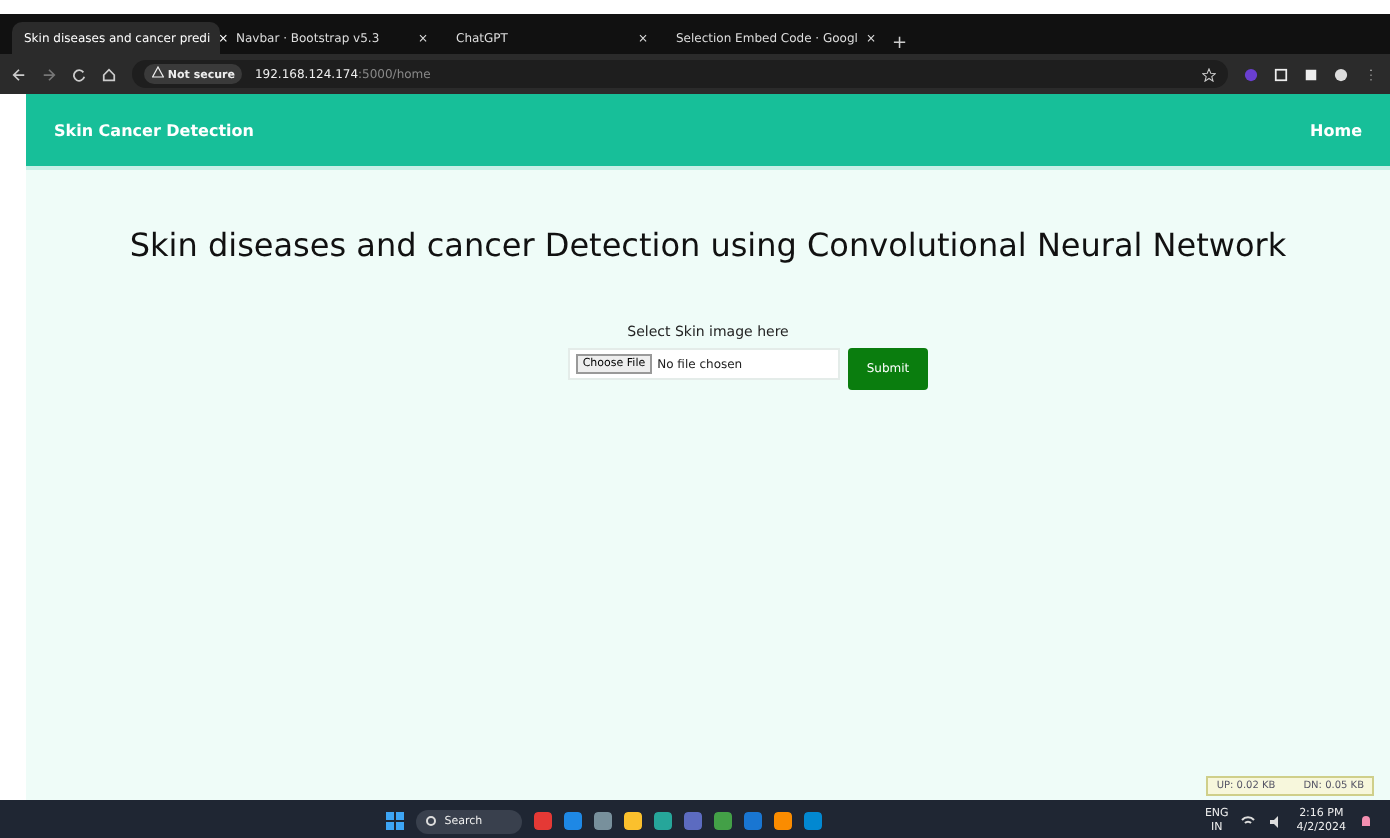  What do you see at coordinates (109, 74) in the screenshot?
I see `home-icon` at bounding box center [109, 74].